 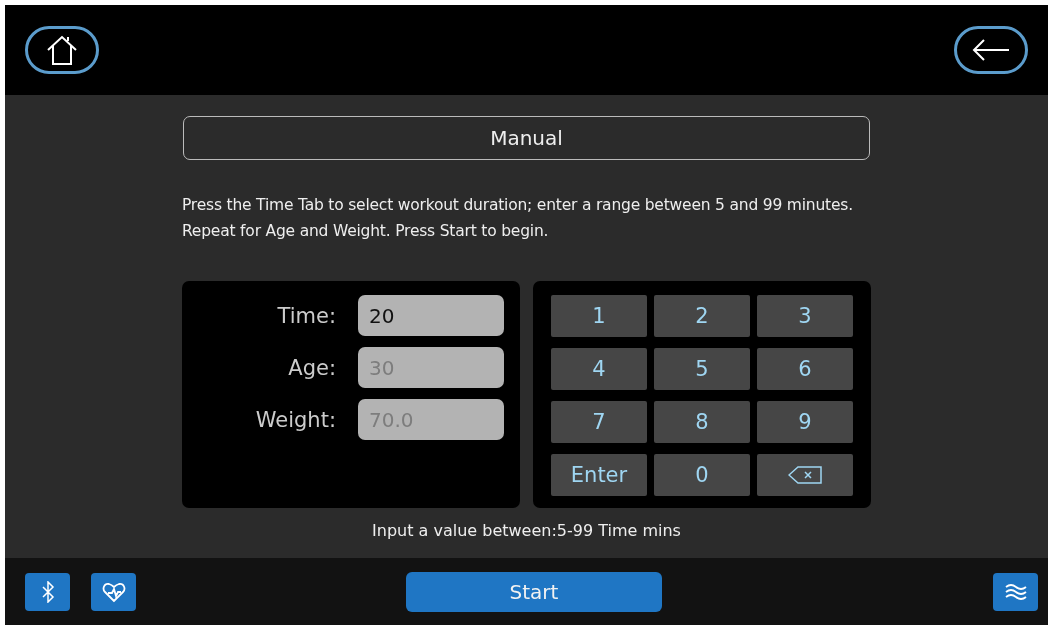 I want to click on menu-button, so click(x=1015, y=591).